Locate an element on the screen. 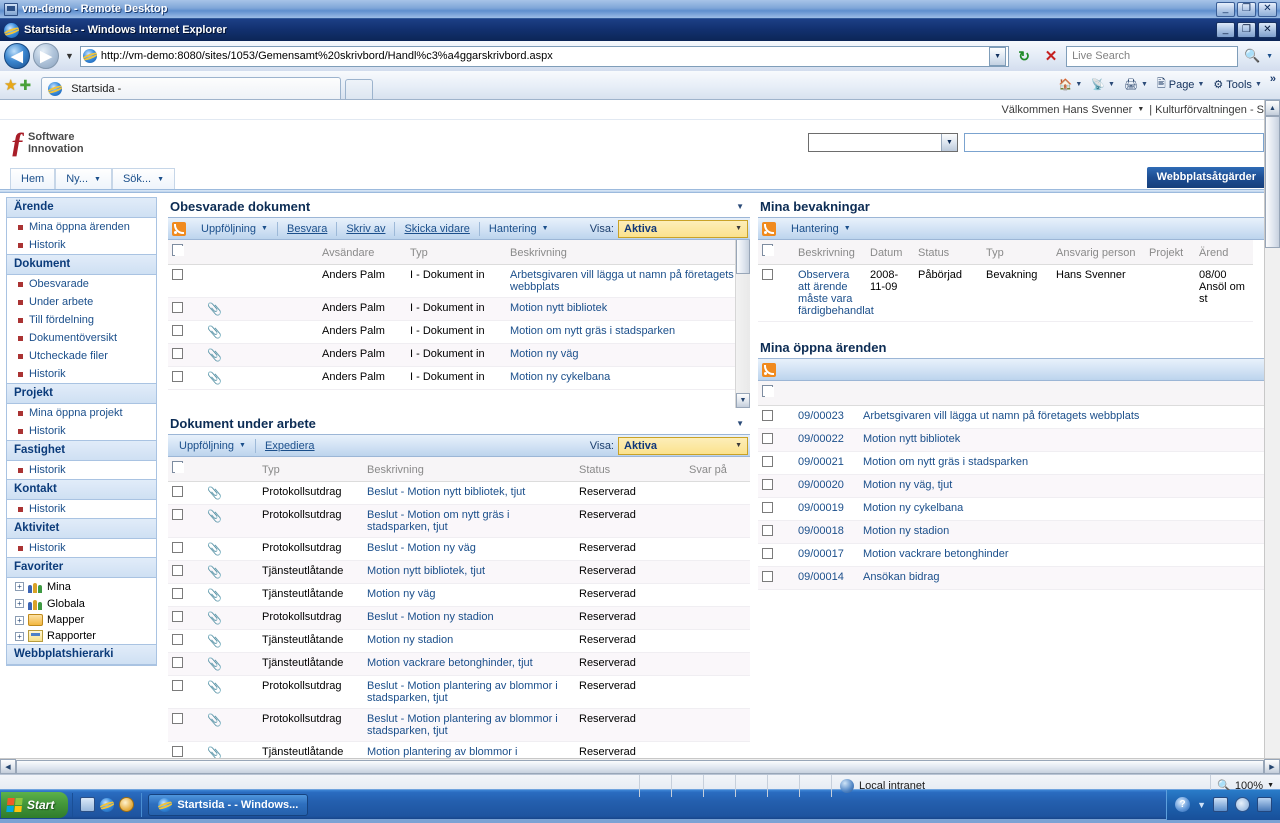 The width and height of the screenshot is (1280, 823). column-header-status: Status is located at coordinates (948, 252).